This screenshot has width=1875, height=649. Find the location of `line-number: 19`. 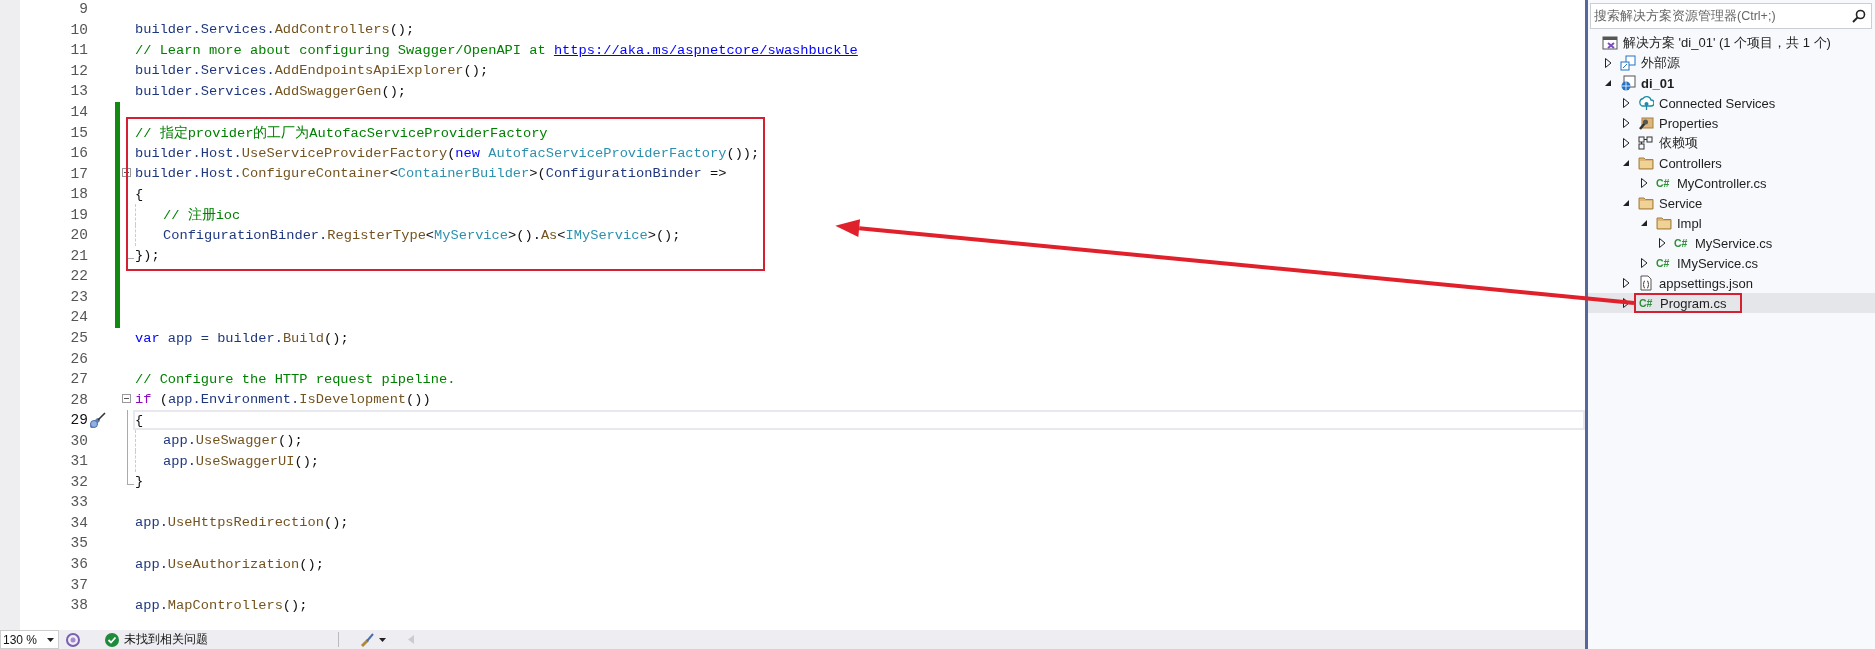

line-number: 19 is located at coordinates (78, 214).